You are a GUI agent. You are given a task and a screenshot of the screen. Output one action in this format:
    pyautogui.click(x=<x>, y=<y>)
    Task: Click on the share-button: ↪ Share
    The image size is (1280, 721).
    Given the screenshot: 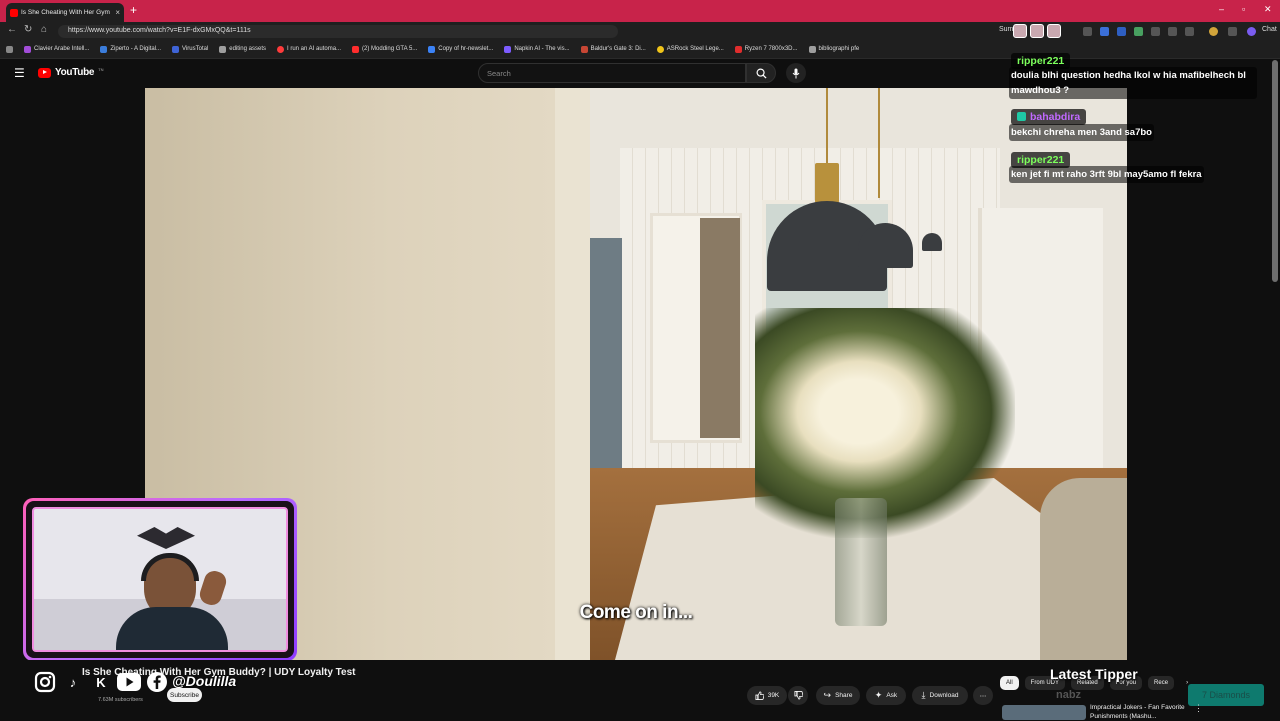 What is the action you would take?
    pyautogui.click(x=838, y=695)
    